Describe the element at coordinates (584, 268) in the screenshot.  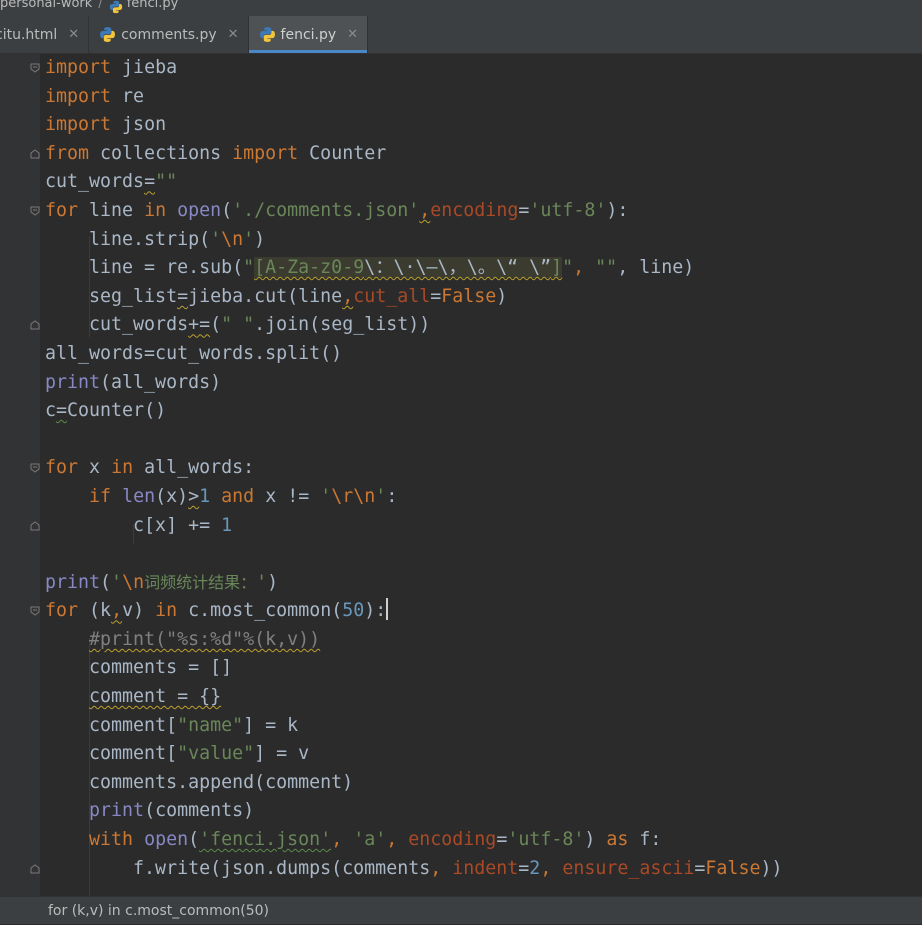
I see `code-text: ,` at that location.